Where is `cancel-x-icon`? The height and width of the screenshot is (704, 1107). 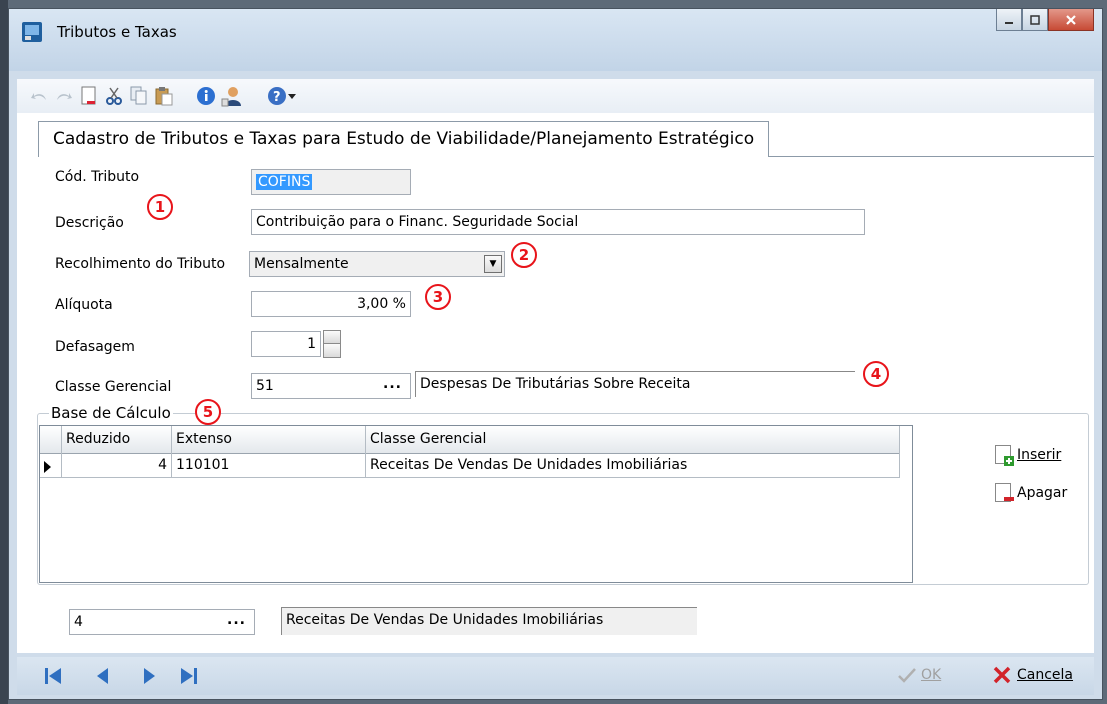
cancel-x-icon is located at coordinates (1002, 675).